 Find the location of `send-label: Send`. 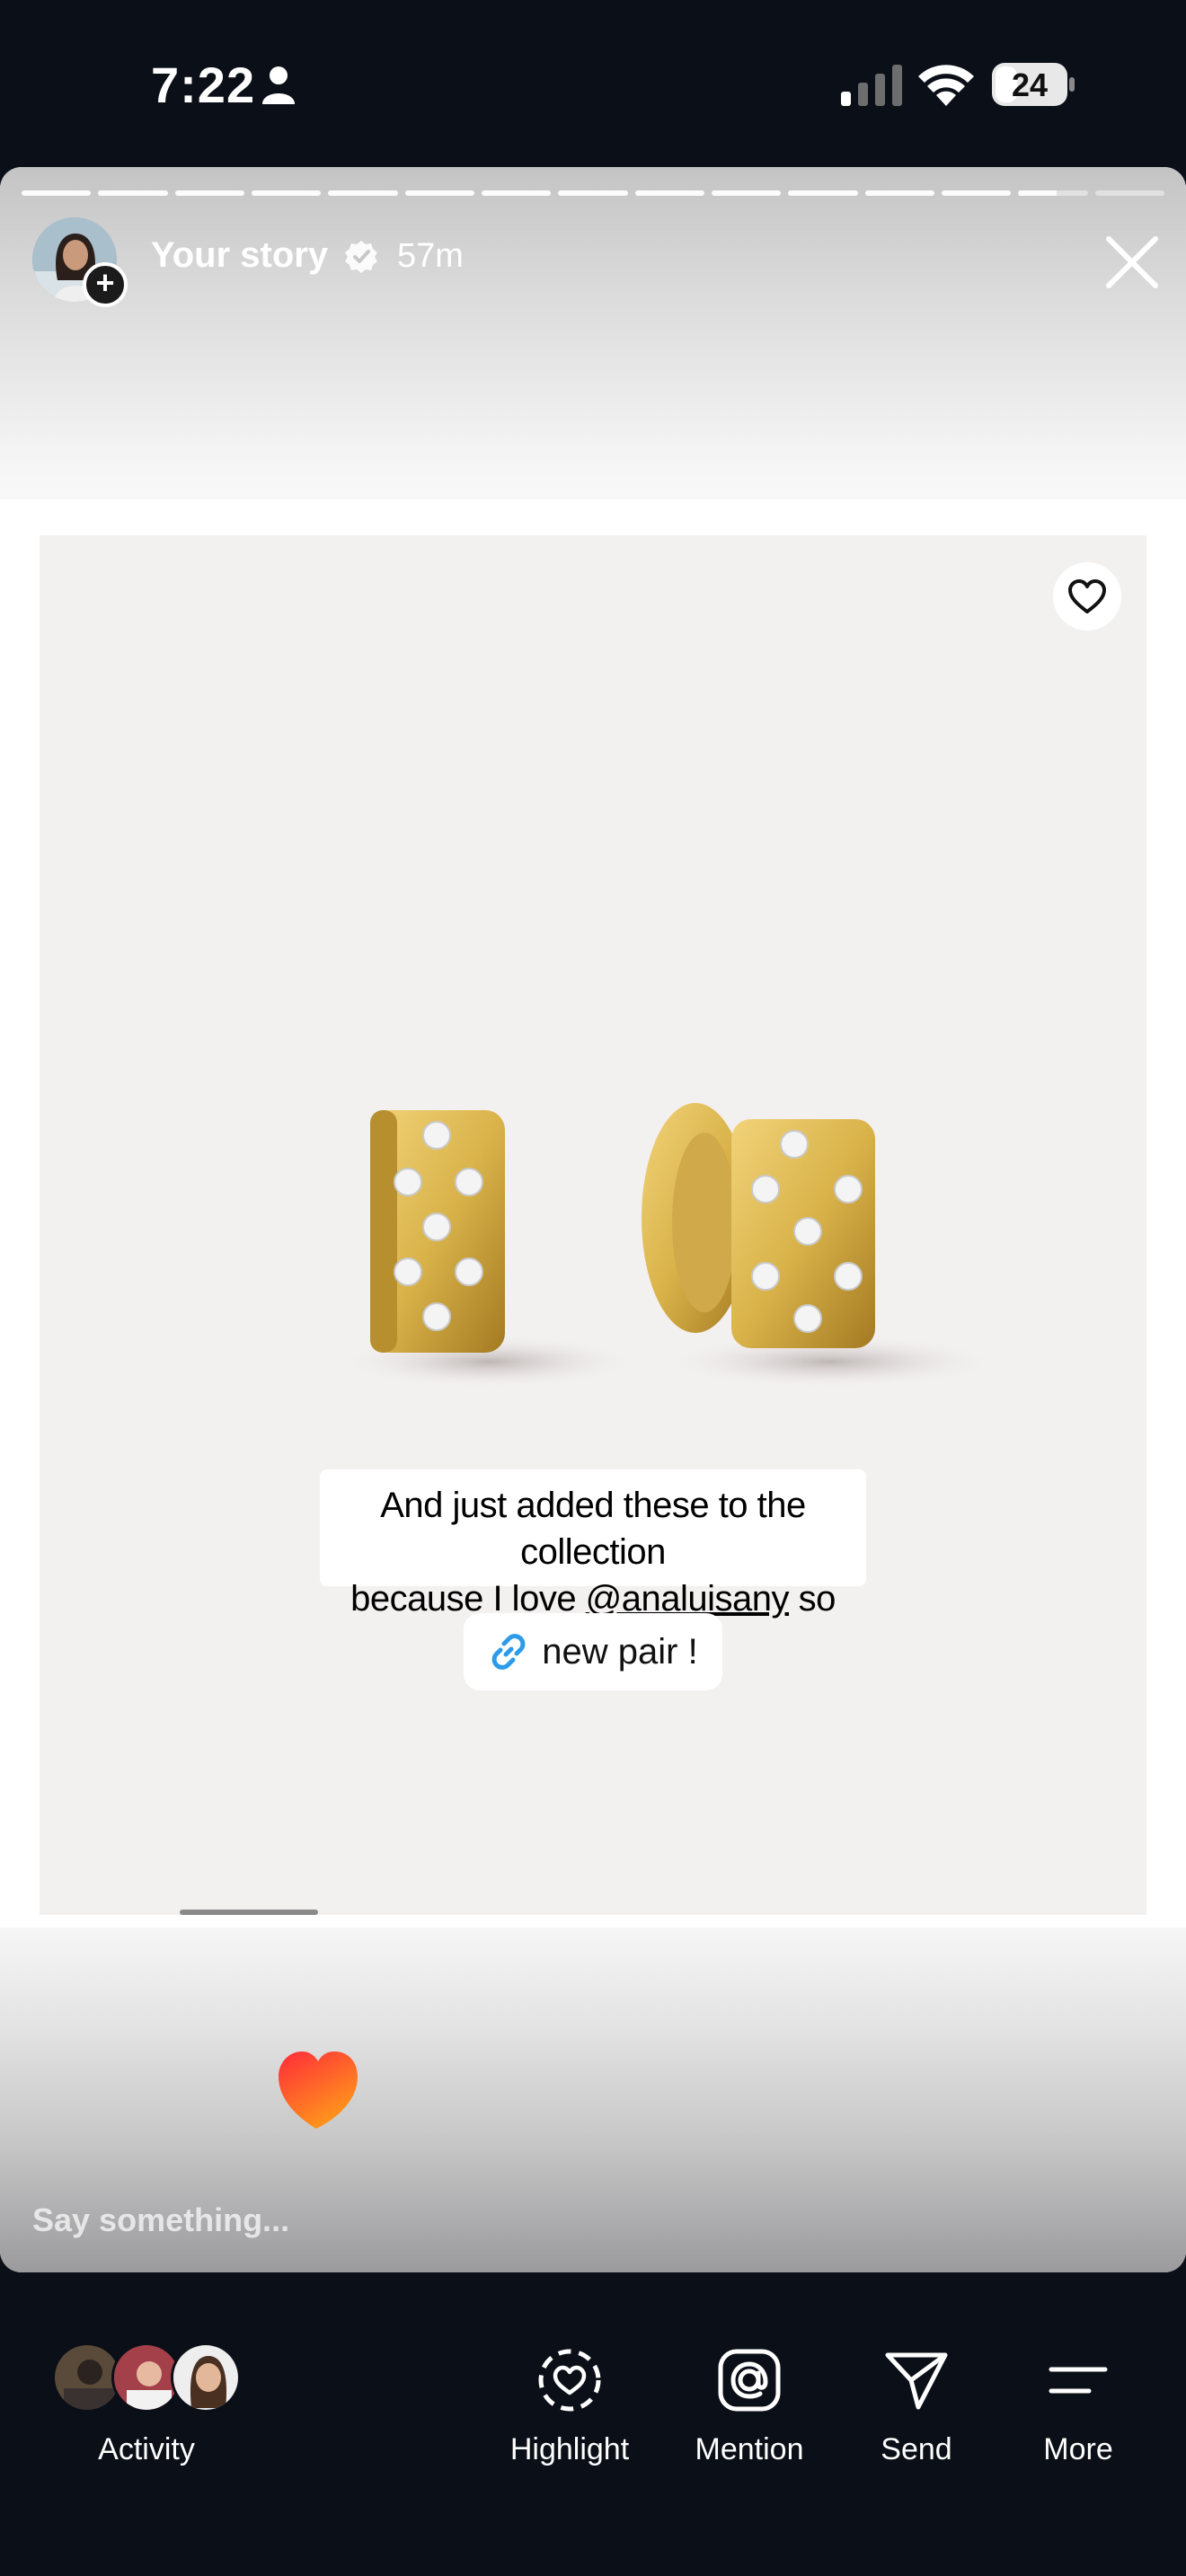

send-label: Send is located at coordinates (916, 2449).